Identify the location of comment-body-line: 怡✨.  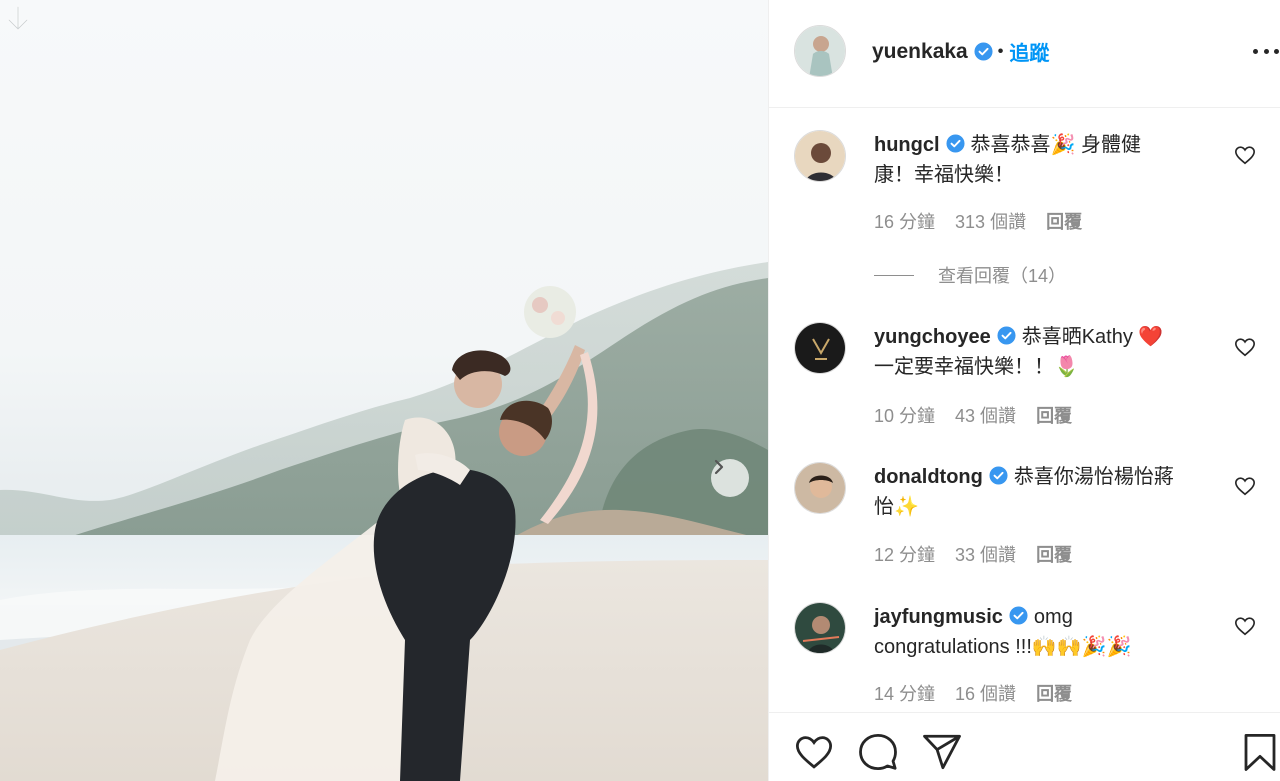
(896, 507).